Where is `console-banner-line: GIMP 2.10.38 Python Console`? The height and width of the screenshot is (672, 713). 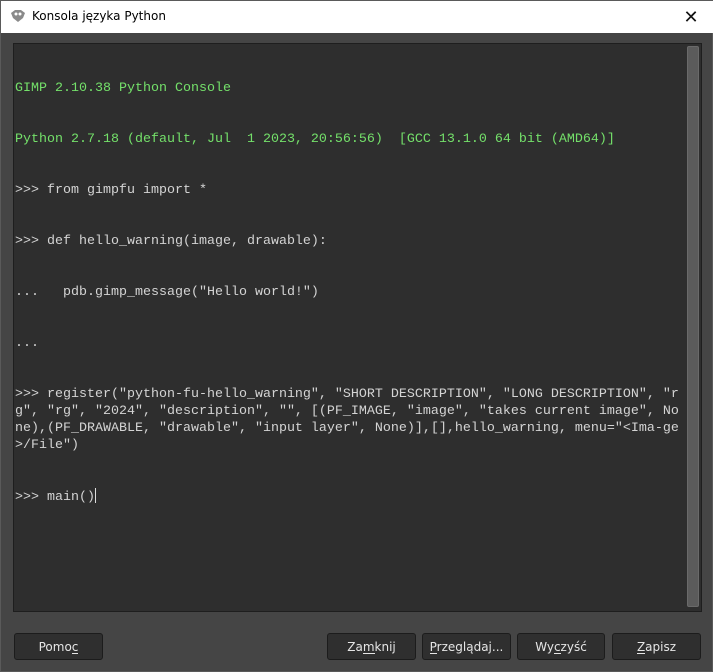
console-banner-line: GIMP 2.10.38 Python Console is located at coordinates (123, 88).